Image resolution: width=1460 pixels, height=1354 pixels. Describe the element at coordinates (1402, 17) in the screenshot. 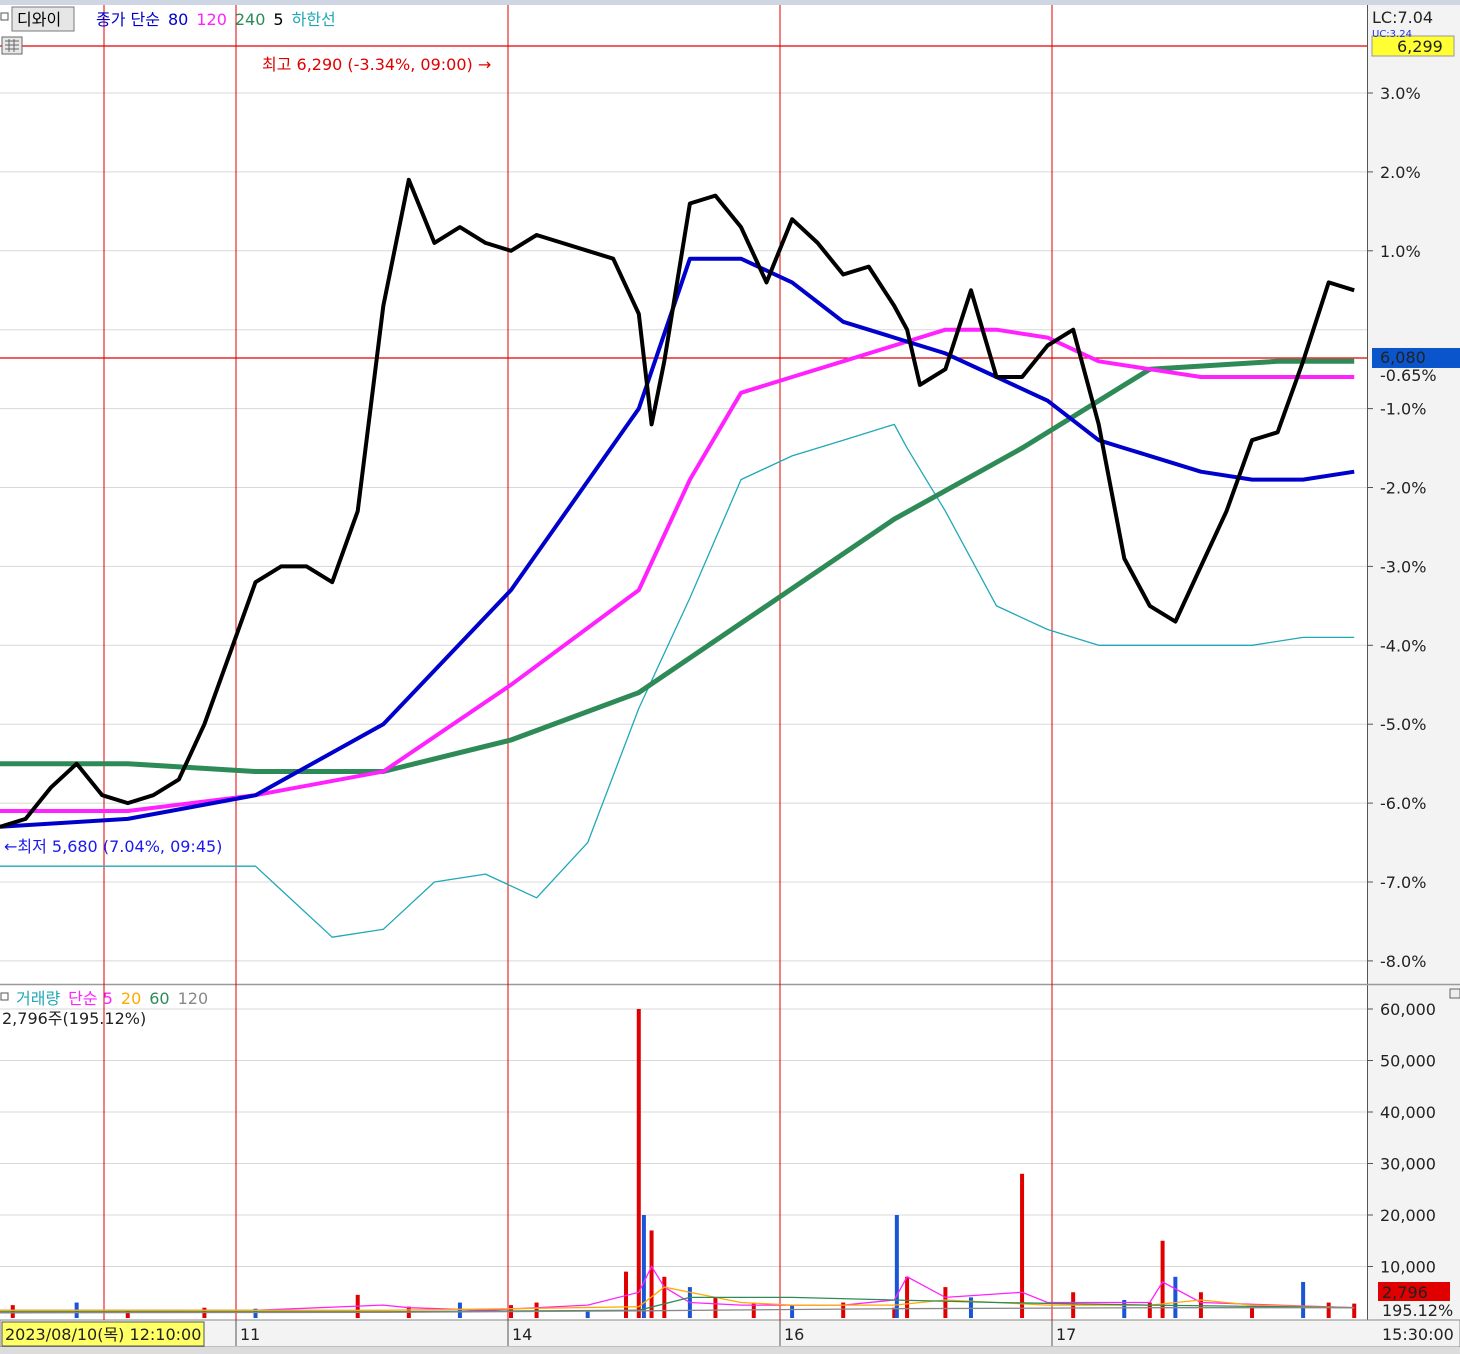

I see `lc-label: LC:7.04` at that location.